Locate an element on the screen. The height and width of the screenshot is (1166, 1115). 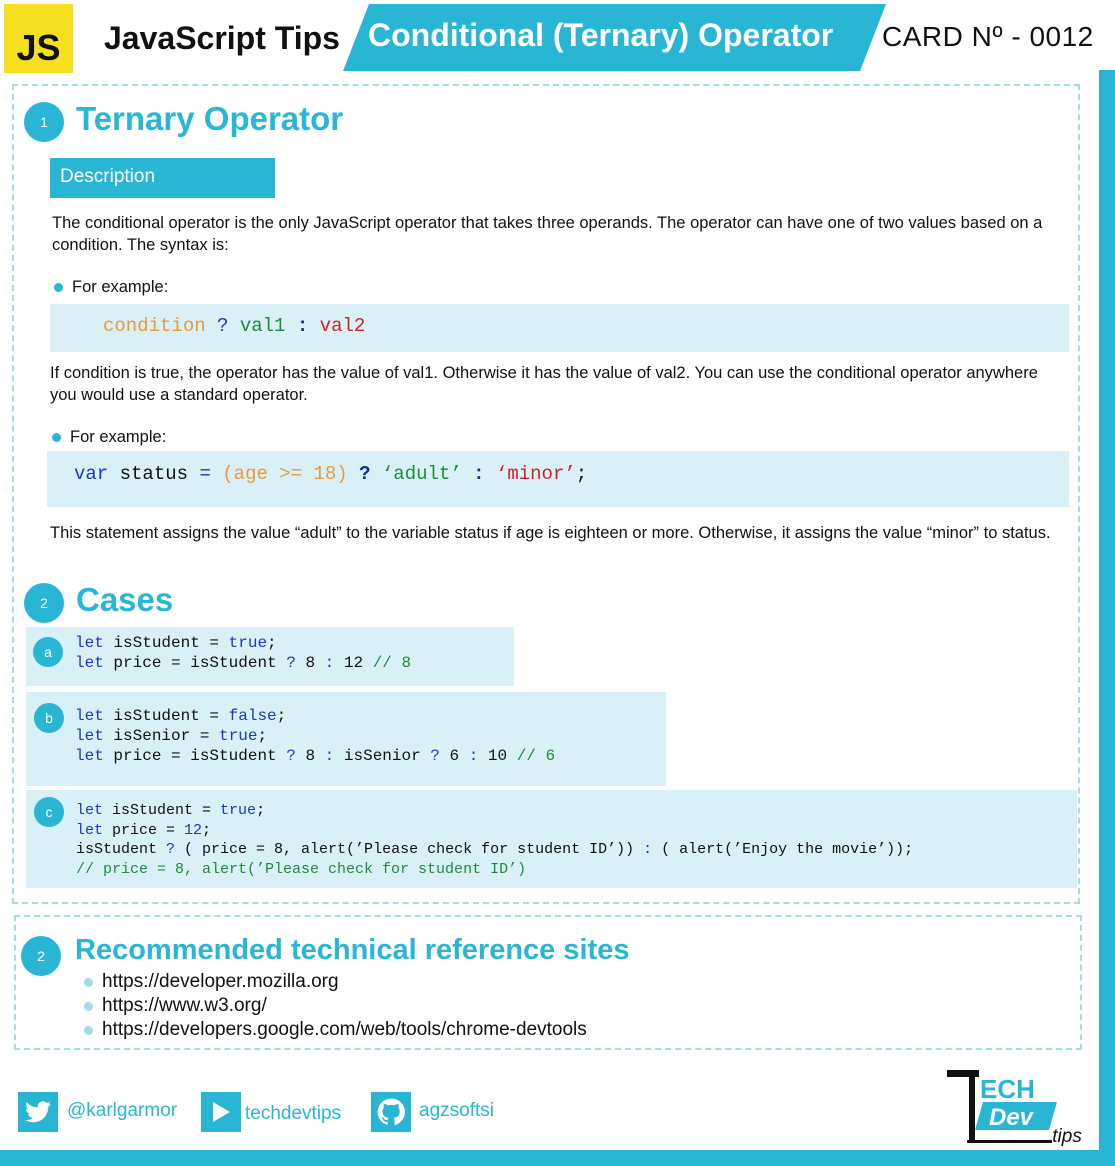
case-a-marker: a is located at coordinates (48, 652).